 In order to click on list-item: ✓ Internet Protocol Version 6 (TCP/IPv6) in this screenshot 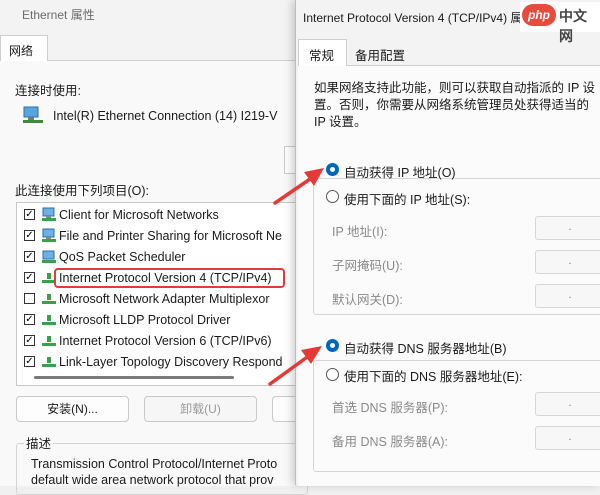, I will do `click(164, 341)`.